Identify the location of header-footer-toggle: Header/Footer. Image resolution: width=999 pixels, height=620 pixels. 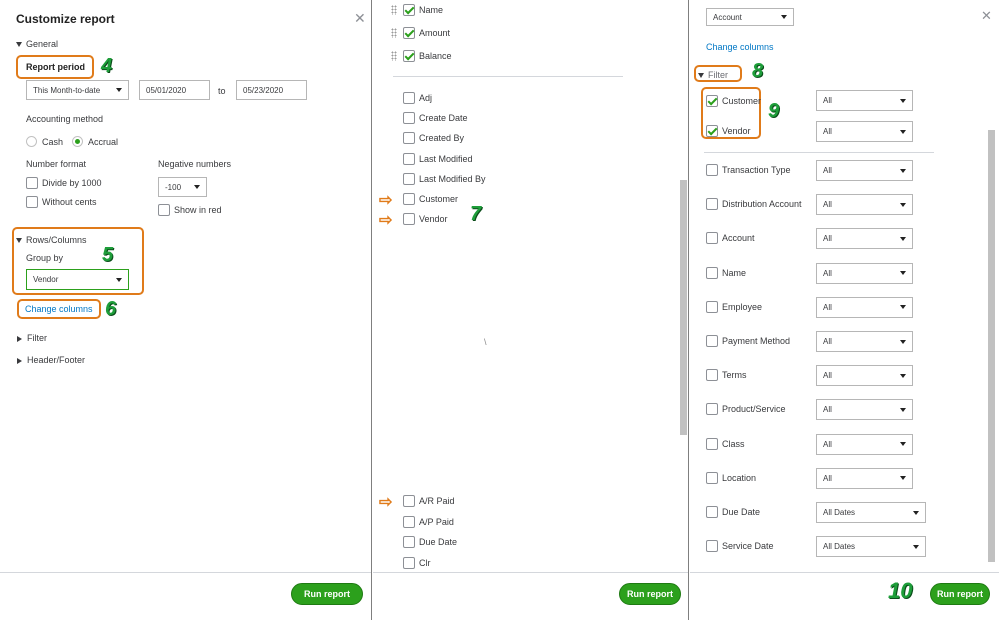
(51, 360).